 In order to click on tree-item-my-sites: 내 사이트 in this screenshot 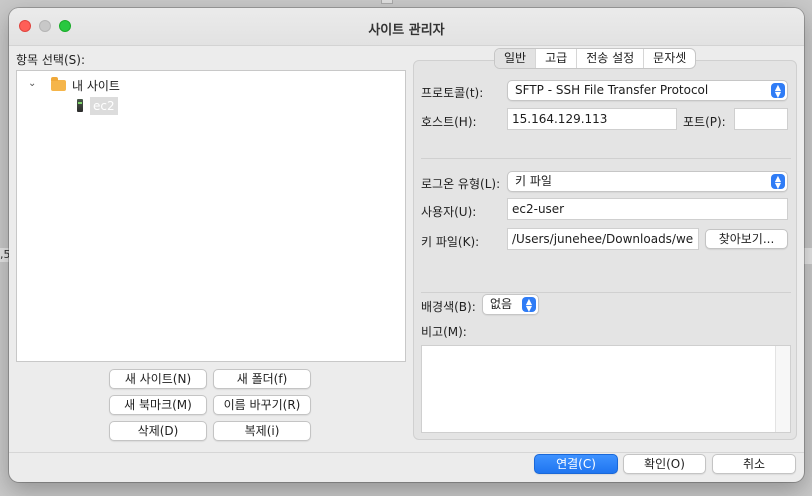, I will do `click(96, 85)`.